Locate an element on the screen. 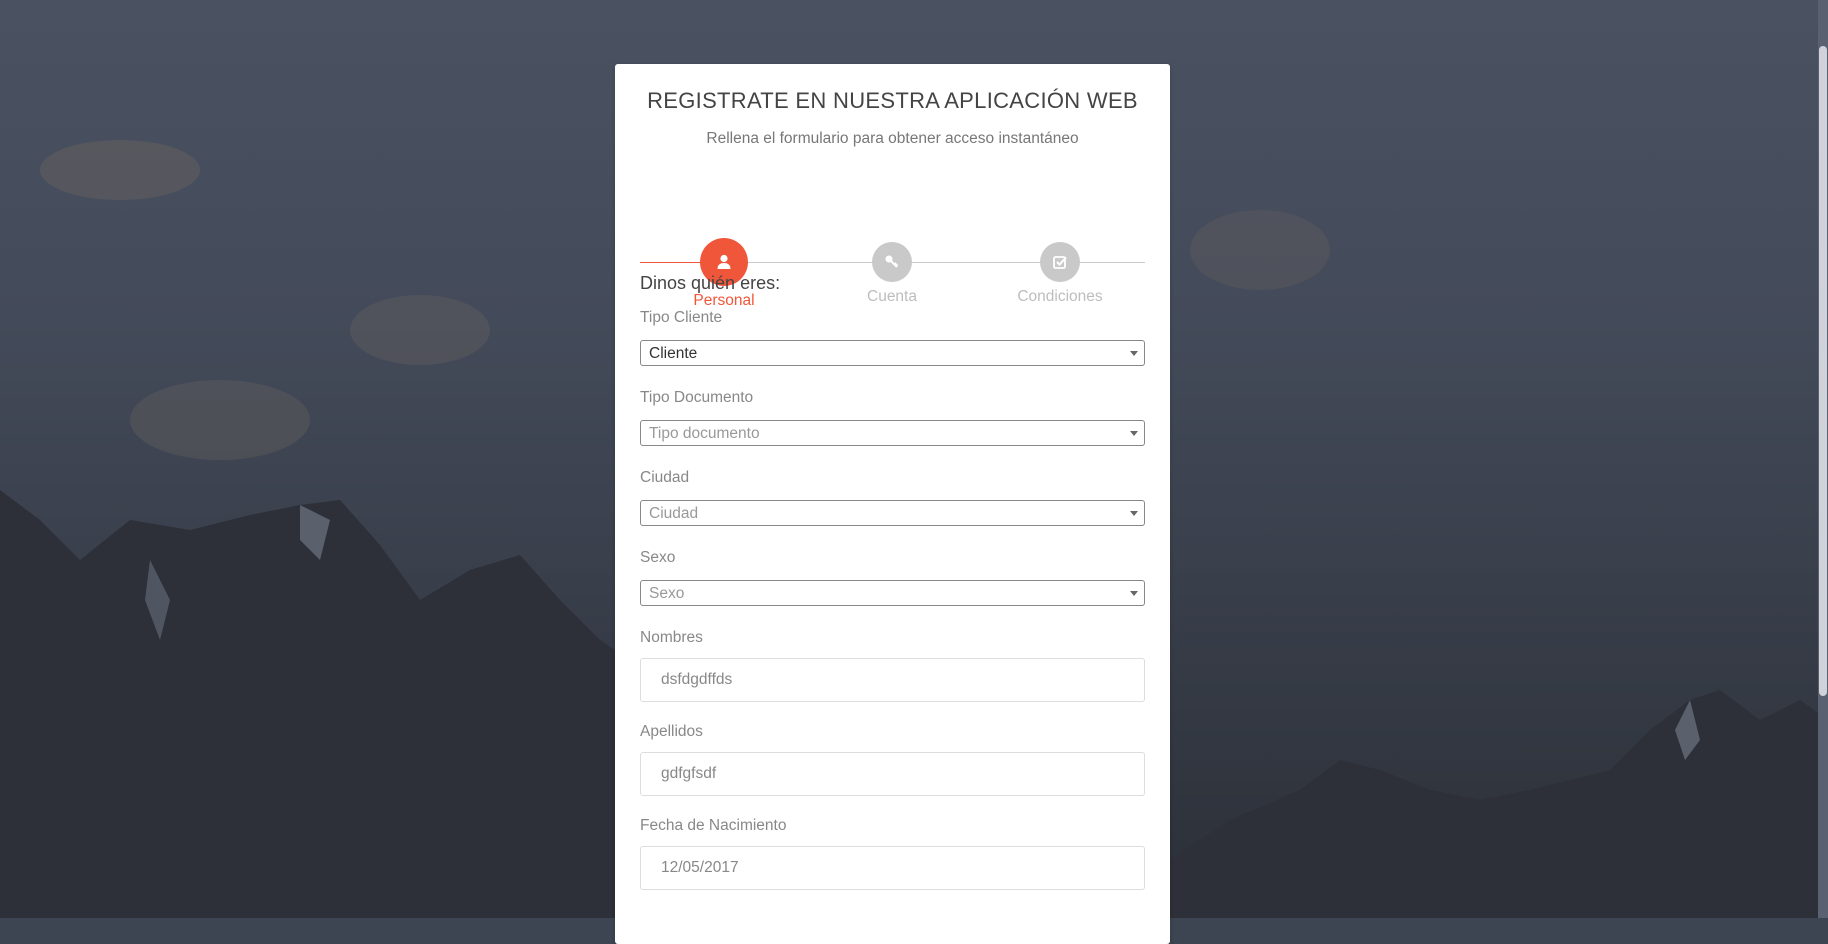  step-circle-cuenta is located at coordinates (892, 262).